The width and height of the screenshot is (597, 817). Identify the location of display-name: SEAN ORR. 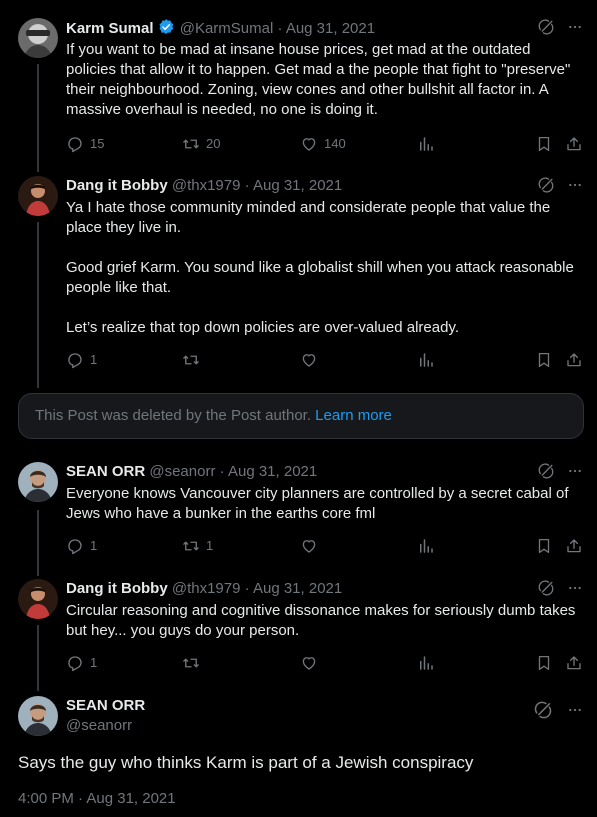
(105, 471).